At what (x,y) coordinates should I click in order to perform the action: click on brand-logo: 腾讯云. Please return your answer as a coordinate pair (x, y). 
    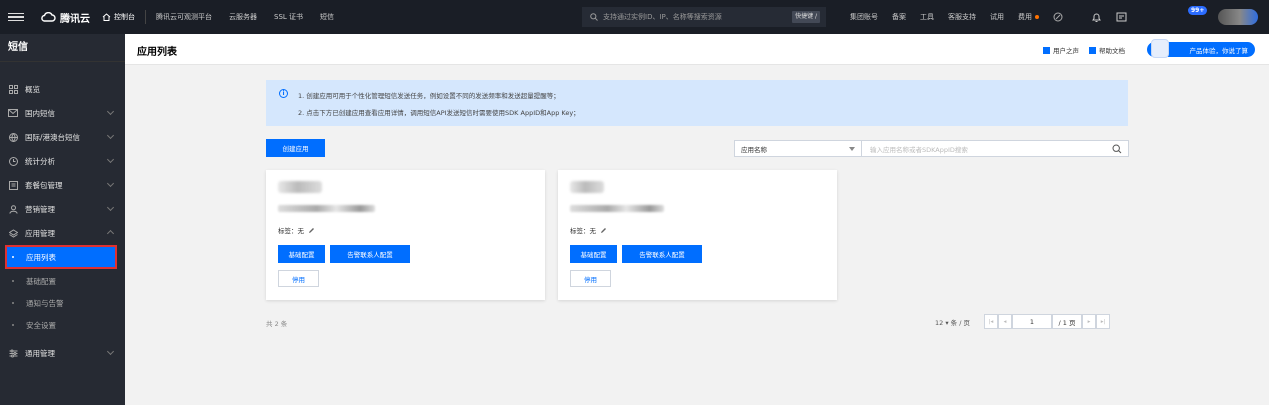
    Looking at the image, I should click on (65, 17).